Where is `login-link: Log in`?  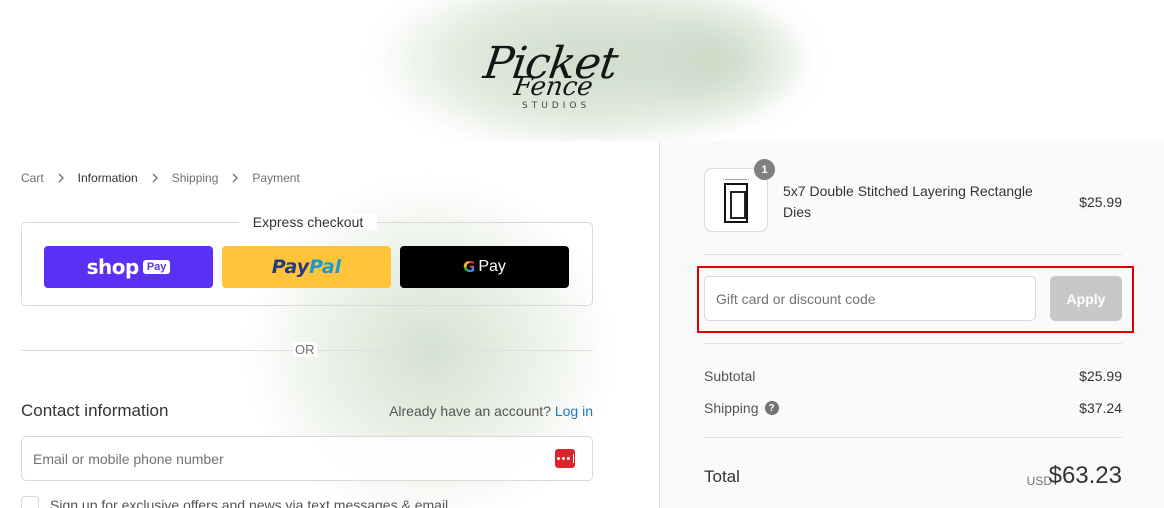
login-link: Log in is located at coordinates (574, 411).